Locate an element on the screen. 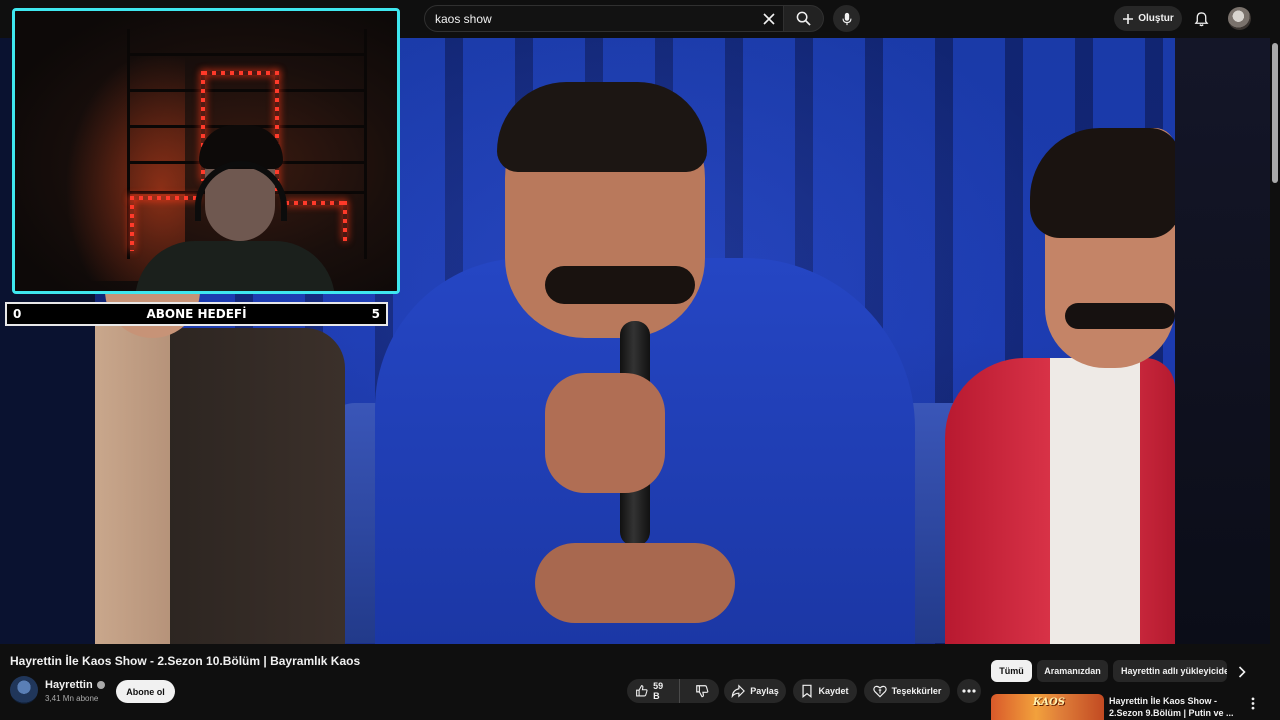 Image resolution: width=1280 pixels, height=720 pixels. chip-all: Tümü is located at coordinates (1011, 671).